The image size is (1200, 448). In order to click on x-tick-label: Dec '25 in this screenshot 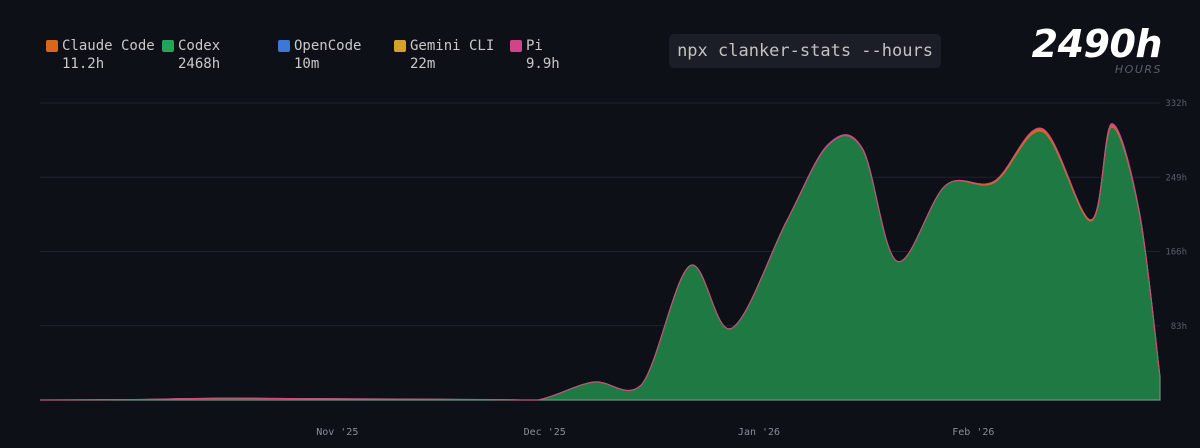, I will do `click(545, 432)`.